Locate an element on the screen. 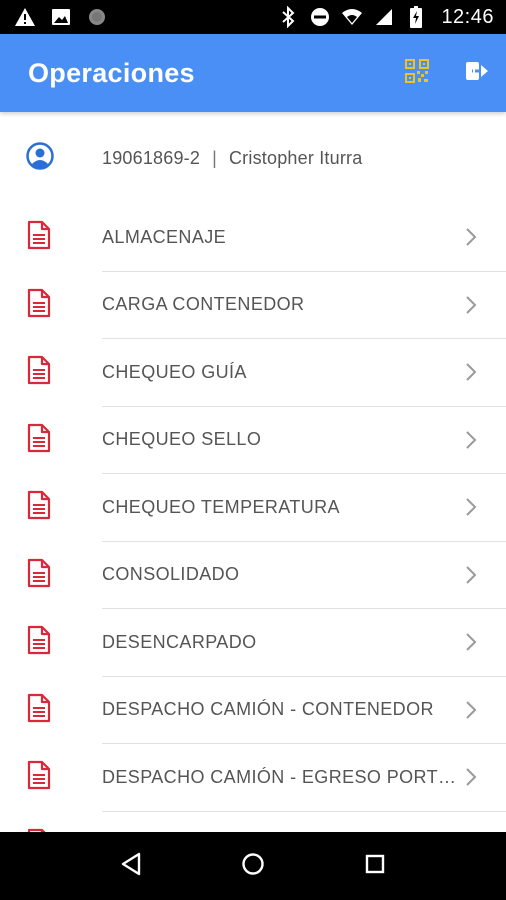  status-bar-left is located at coordinates (61, 17).